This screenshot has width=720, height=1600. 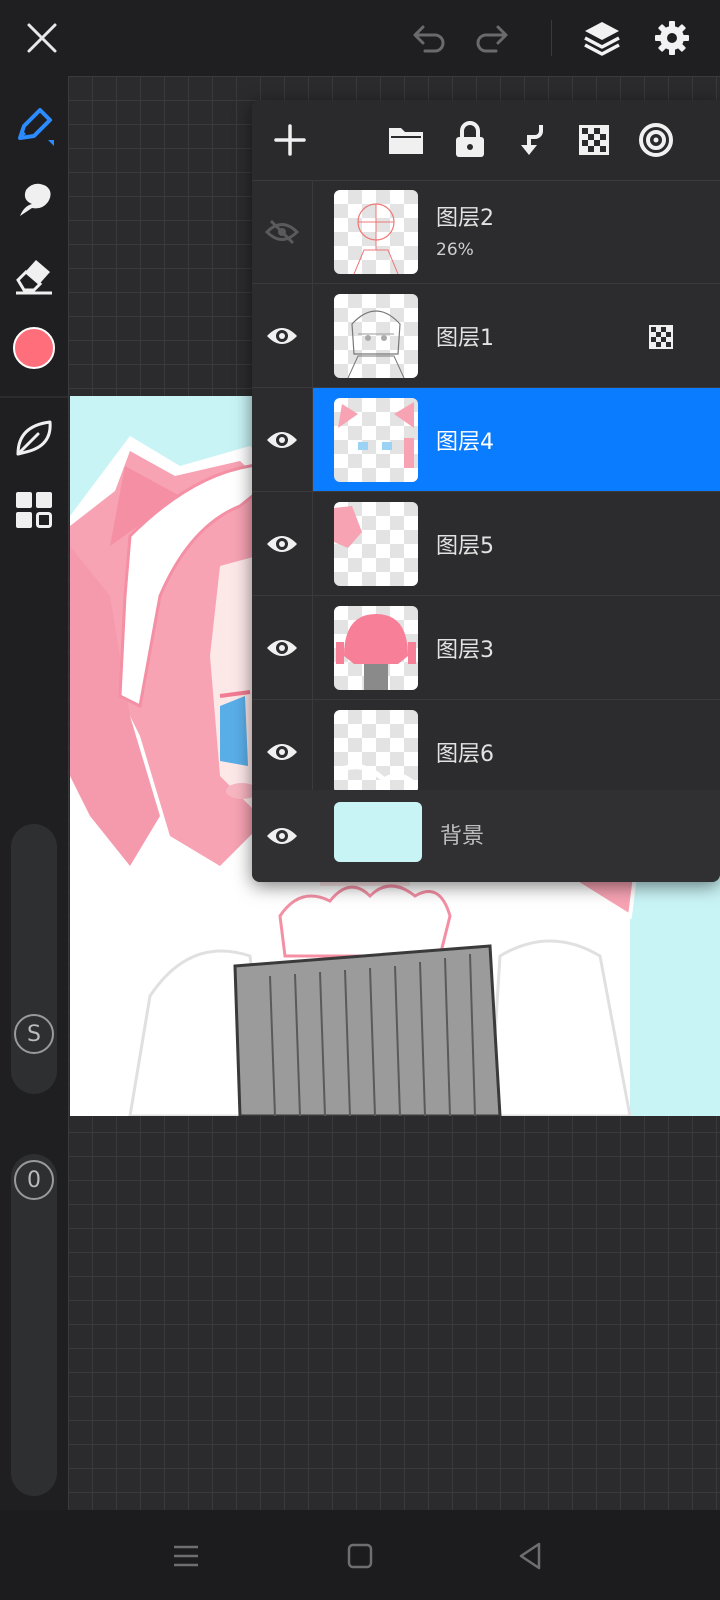 What do you see at coordinates (486, 232) in the screenshot?
I see `layer-row: 图层2 26%` at bounding box center [486, 232].